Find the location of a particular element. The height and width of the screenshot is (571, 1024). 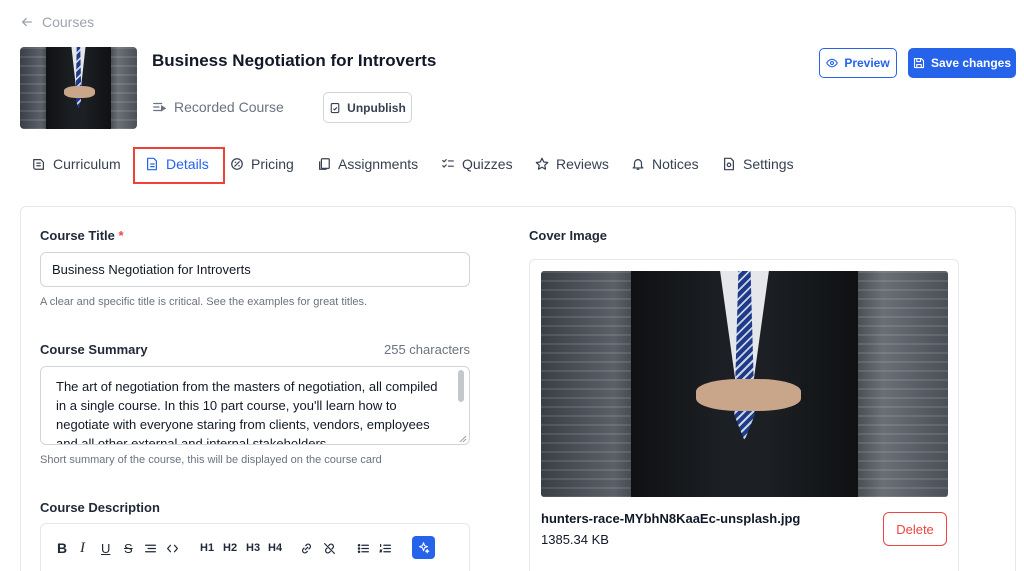

tab-quizzes: Quizzes is located at coordinates (477, 164).